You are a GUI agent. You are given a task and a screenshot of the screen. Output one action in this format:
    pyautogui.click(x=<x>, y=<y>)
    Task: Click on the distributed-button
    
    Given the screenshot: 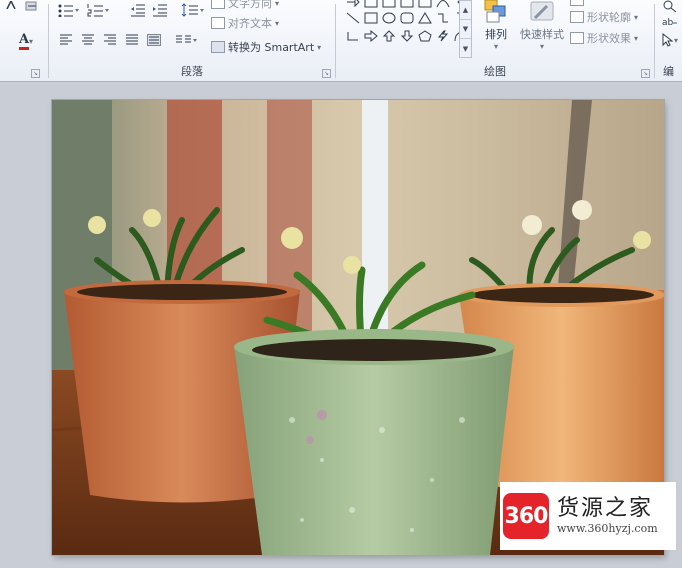 What is the action you would take?
    pyautogui.click(x=154, y=40)
    